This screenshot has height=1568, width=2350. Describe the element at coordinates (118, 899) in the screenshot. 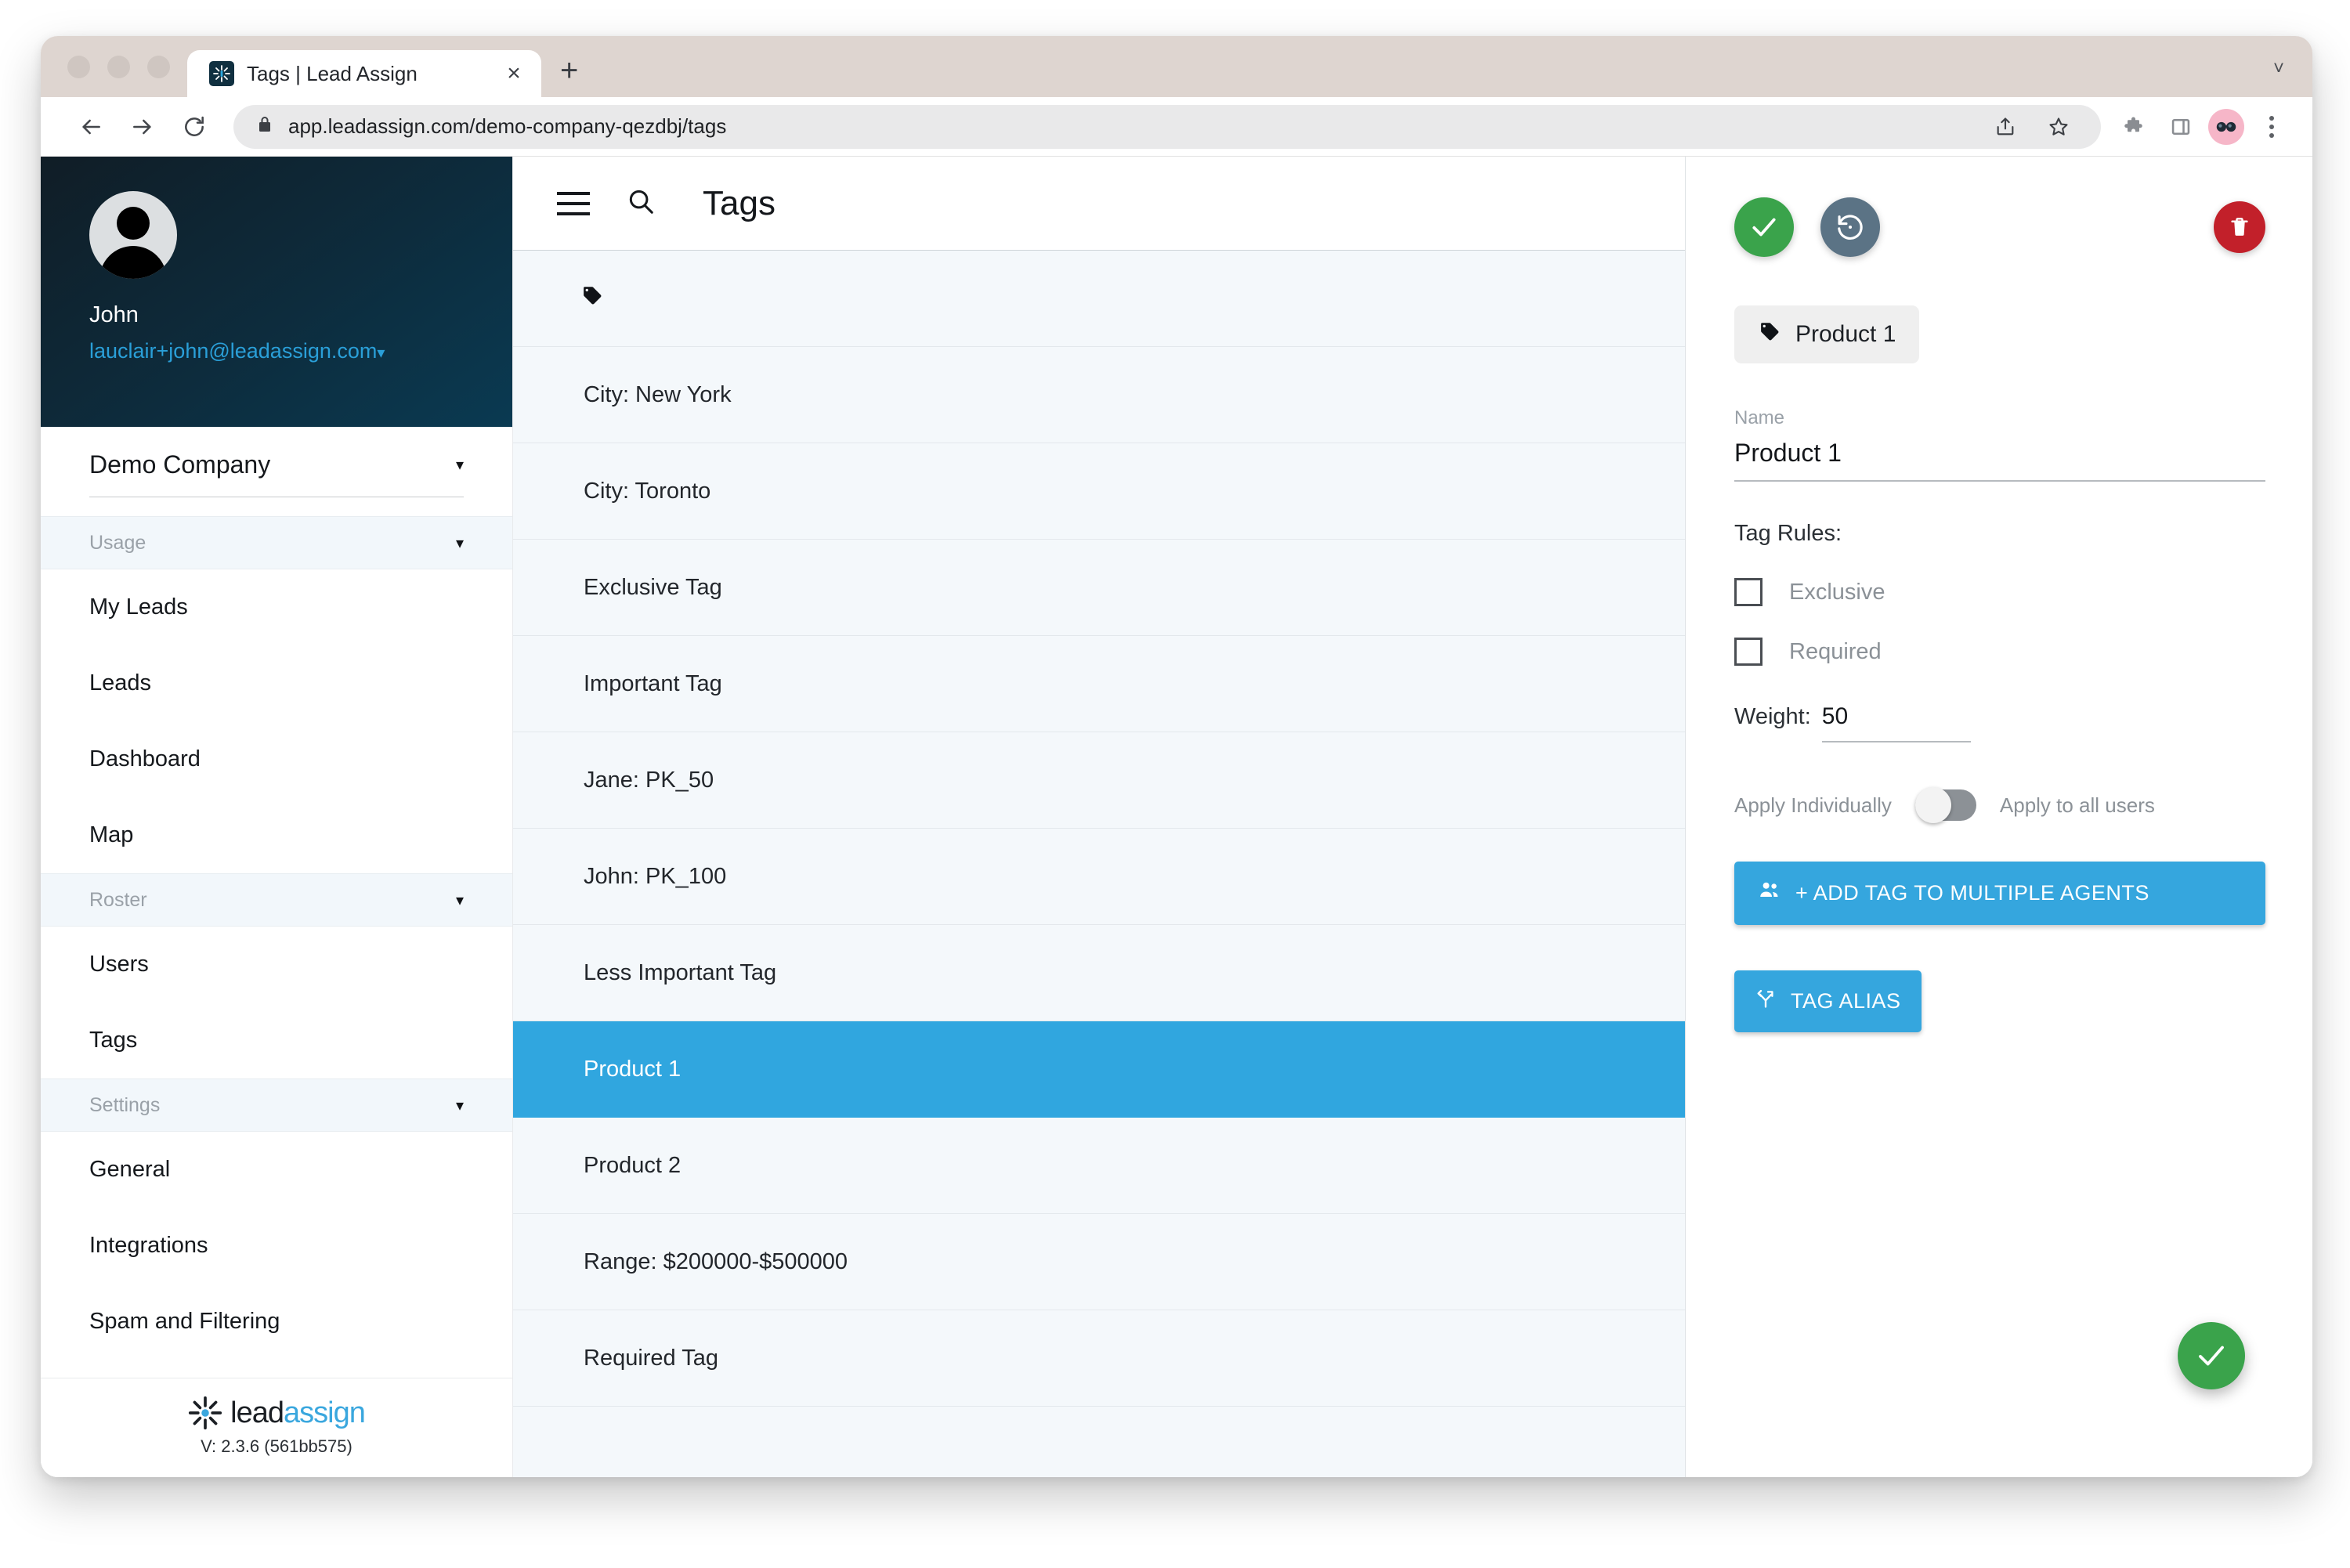

I see `sidebar-group-label: Roster` at that location.